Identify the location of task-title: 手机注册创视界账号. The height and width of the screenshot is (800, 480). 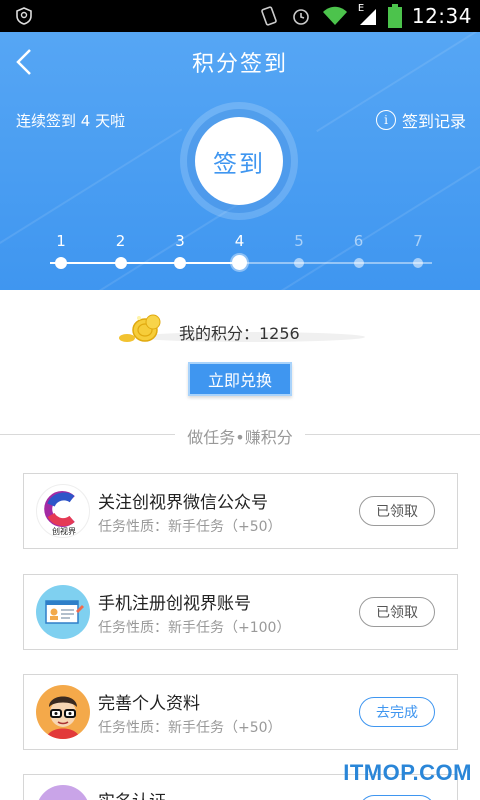
(174, 604).